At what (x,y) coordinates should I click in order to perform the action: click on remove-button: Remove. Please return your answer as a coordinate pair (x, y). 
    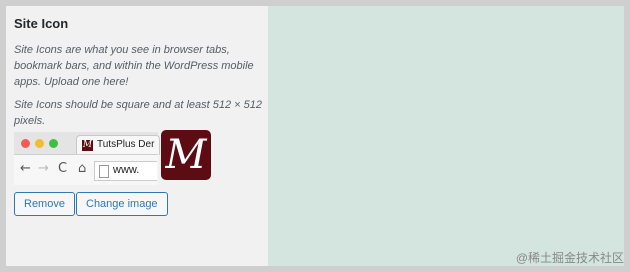
    Looking at the image, I should click on (44, 204).